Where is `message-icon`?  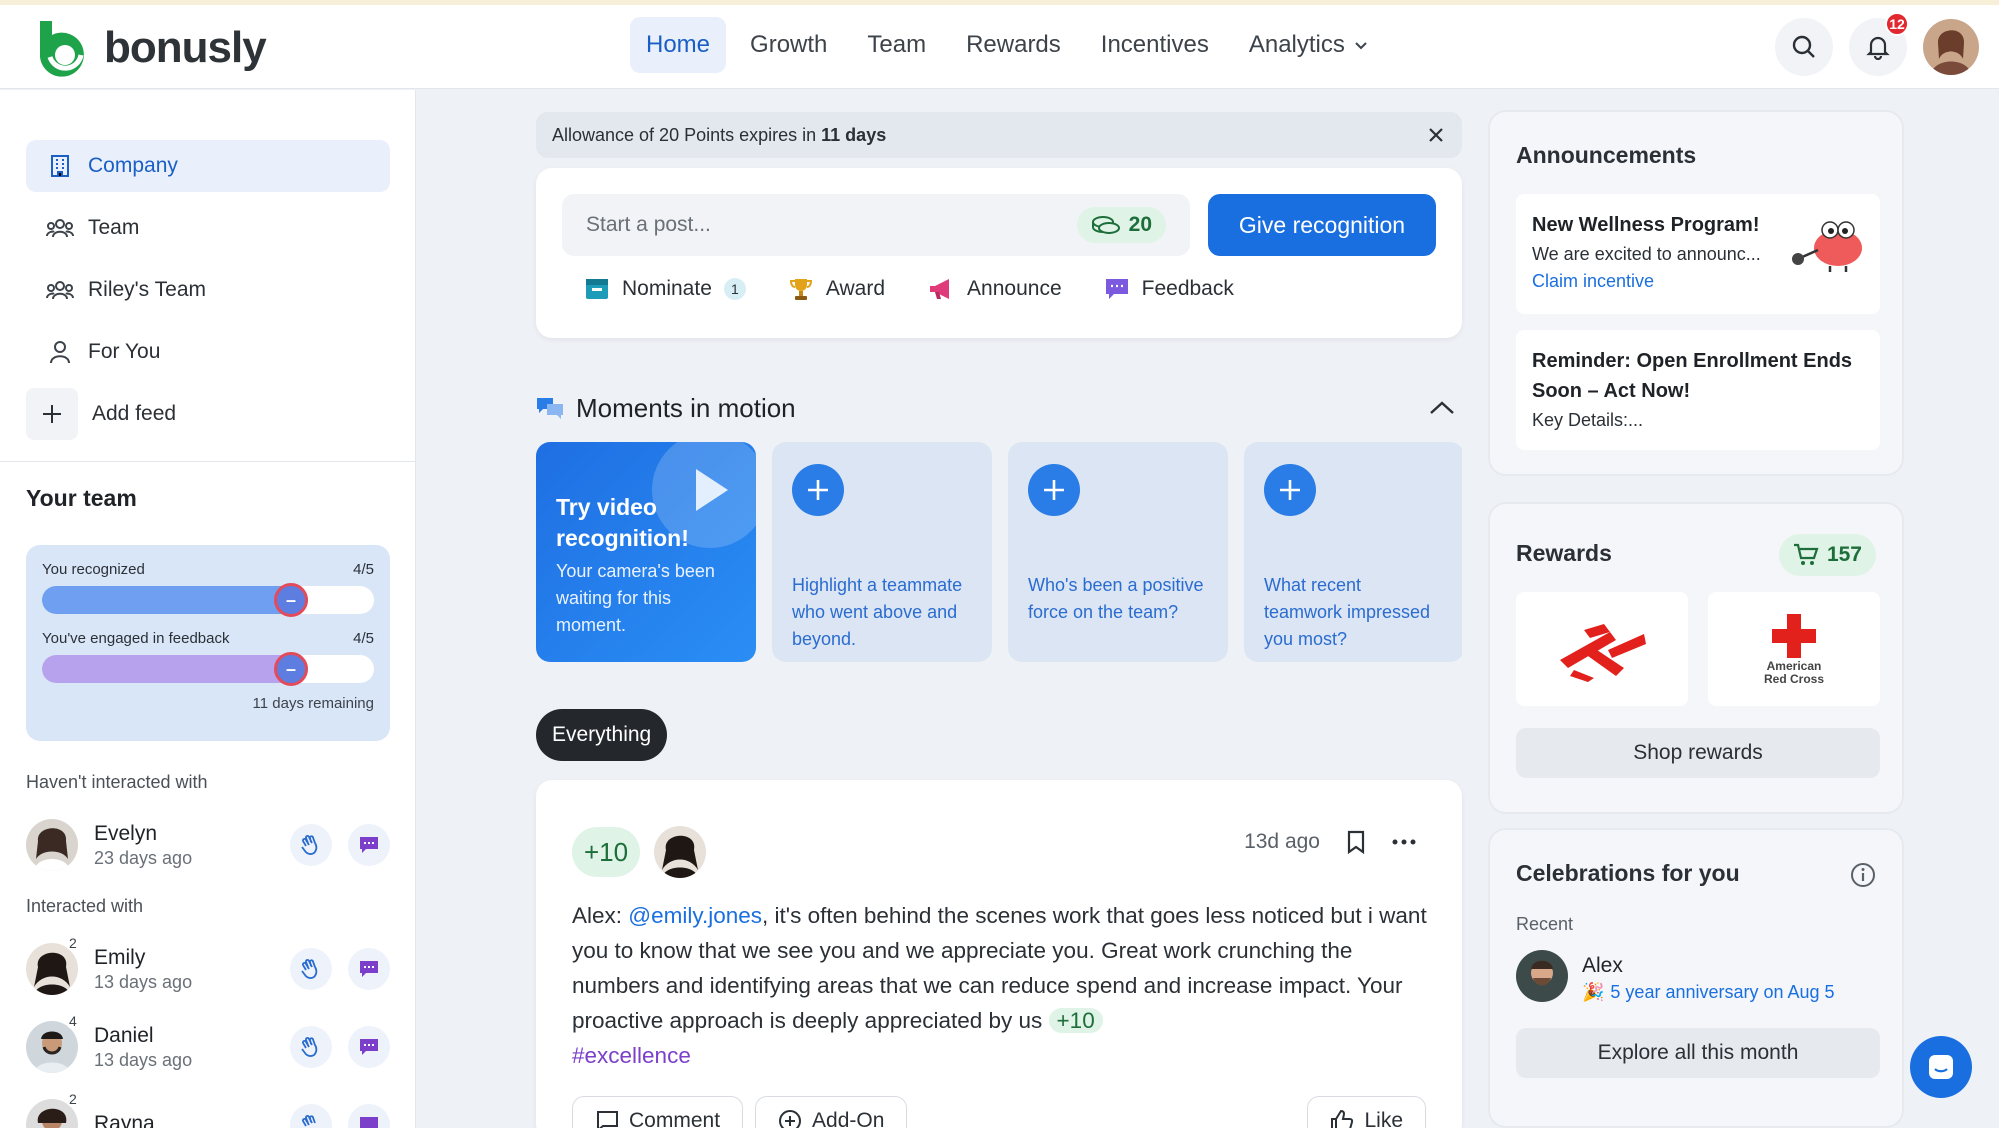 message-icon is located at coordinates (369, 1047).